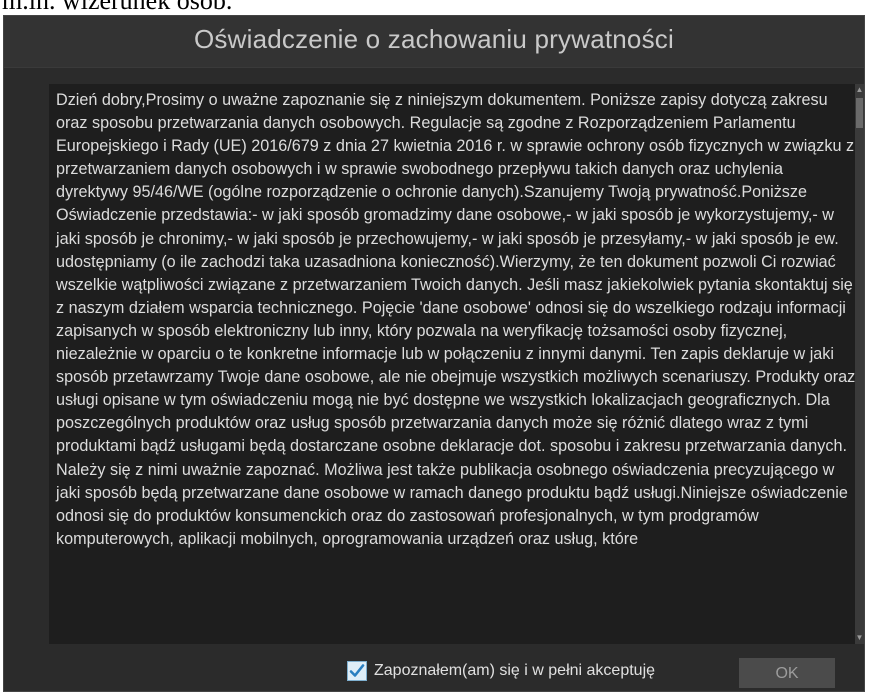 The image size is (874, 692). Describe the element at coordinates (859, 90) in the screenshot. I see `scroll-up-arrow-icon: ▲` at that location.